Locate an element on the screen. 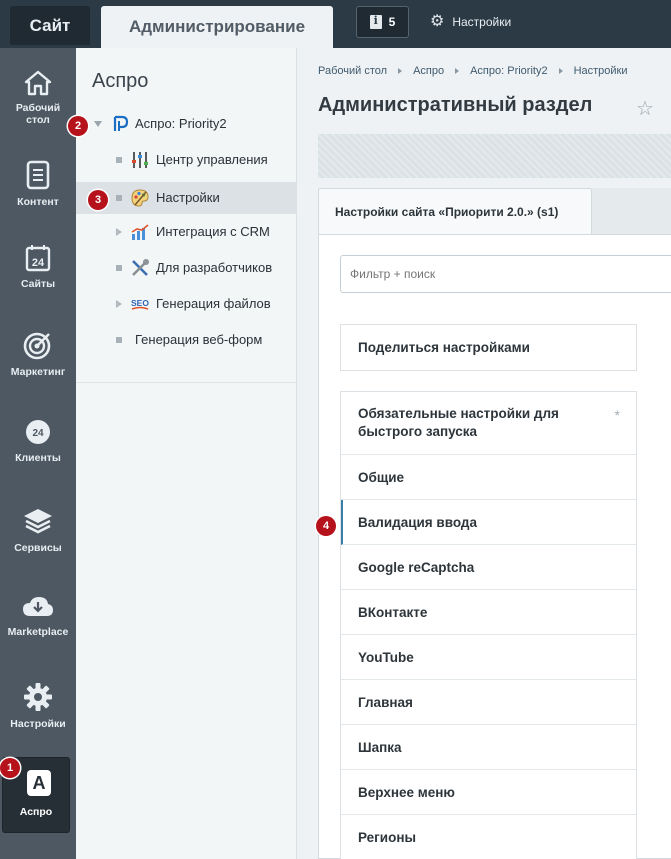 The width and height of the screenshot is (671, 859). menu-item-settings: Настройки is located at coordinates (186, 198).